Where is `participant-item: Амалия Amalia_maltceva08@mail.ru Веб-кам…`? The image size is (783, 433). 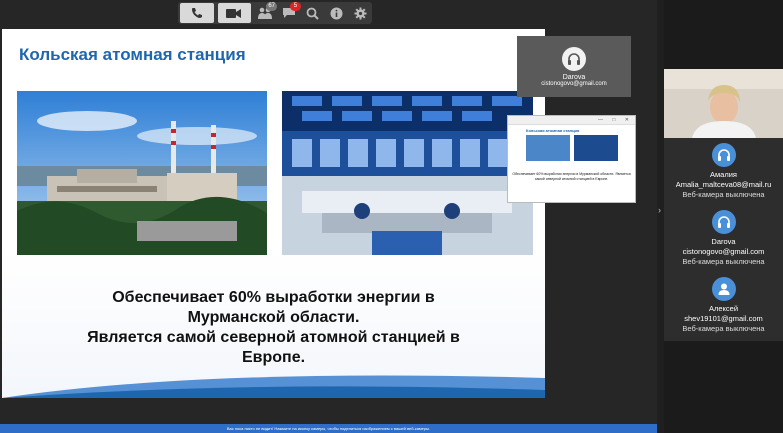 participant-item: Амалия Amalia_maltceva08@mail.ru Веб-кам… is located at coordinates (723, 171).